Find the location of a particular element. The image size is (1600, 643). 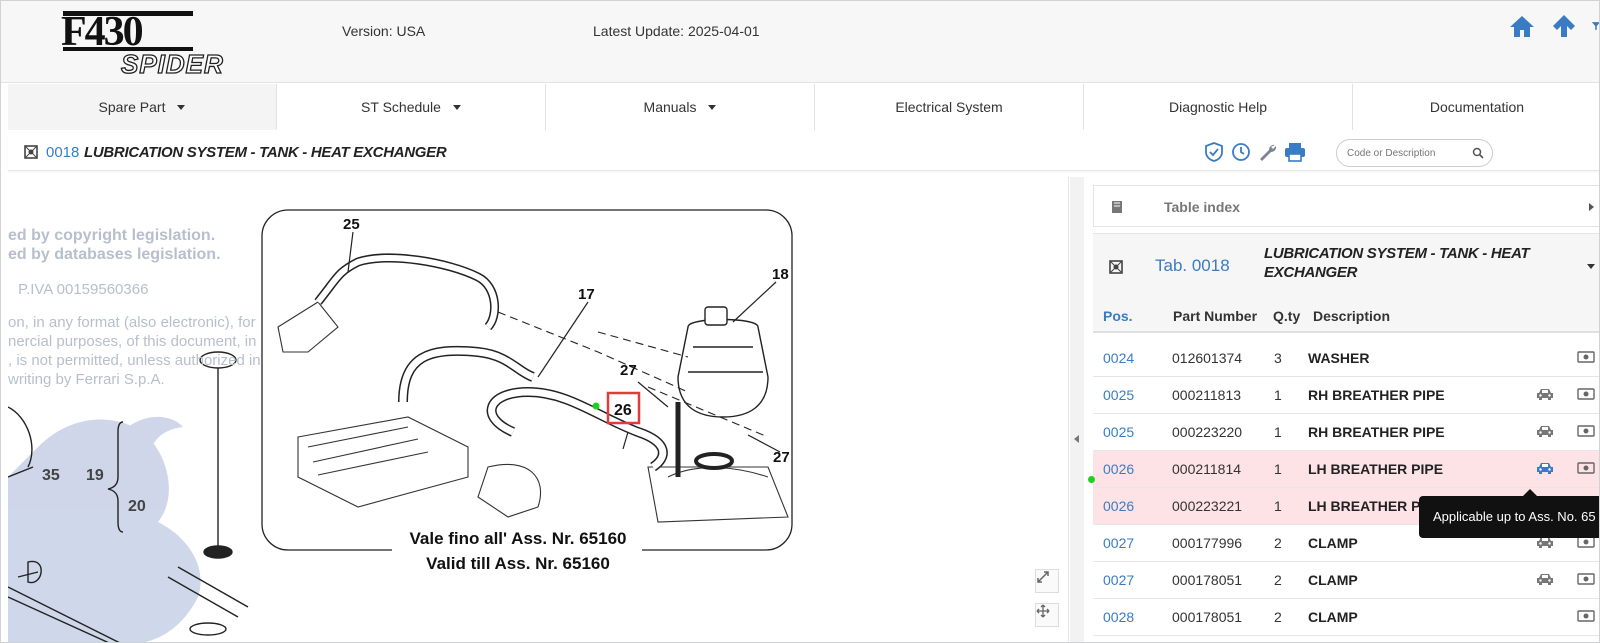

watermark-line: , is not permitted, unless authorized in is located at coordinates (134, 360).